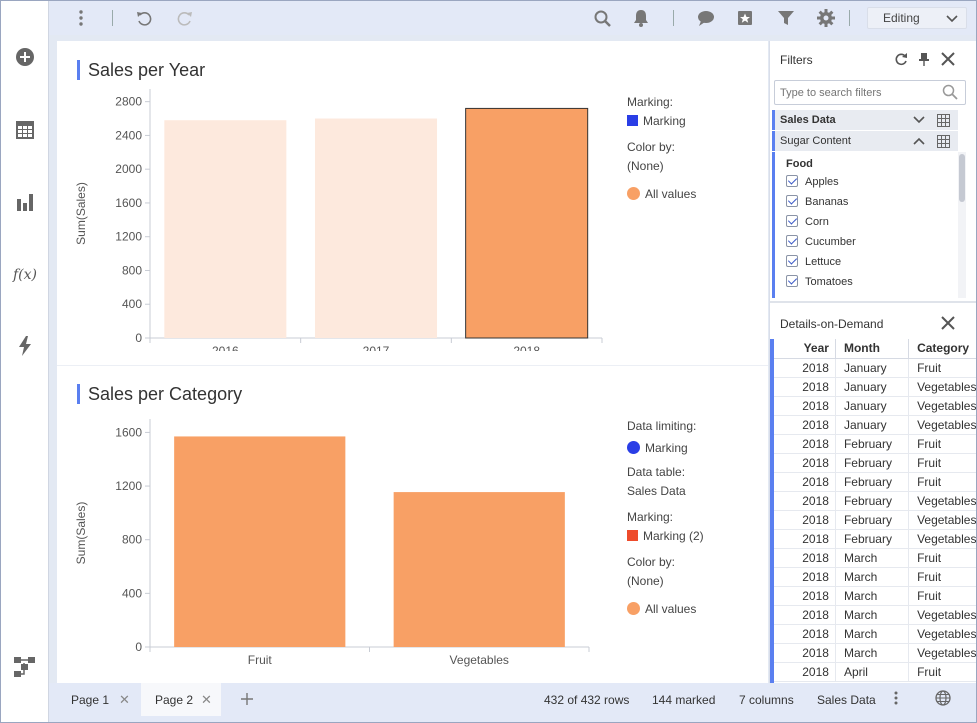  What do you see at coordinates (656, 491) in the screenshot?
I see `legend-datatable-value: Sales Data` at bounding box center [656, 491].